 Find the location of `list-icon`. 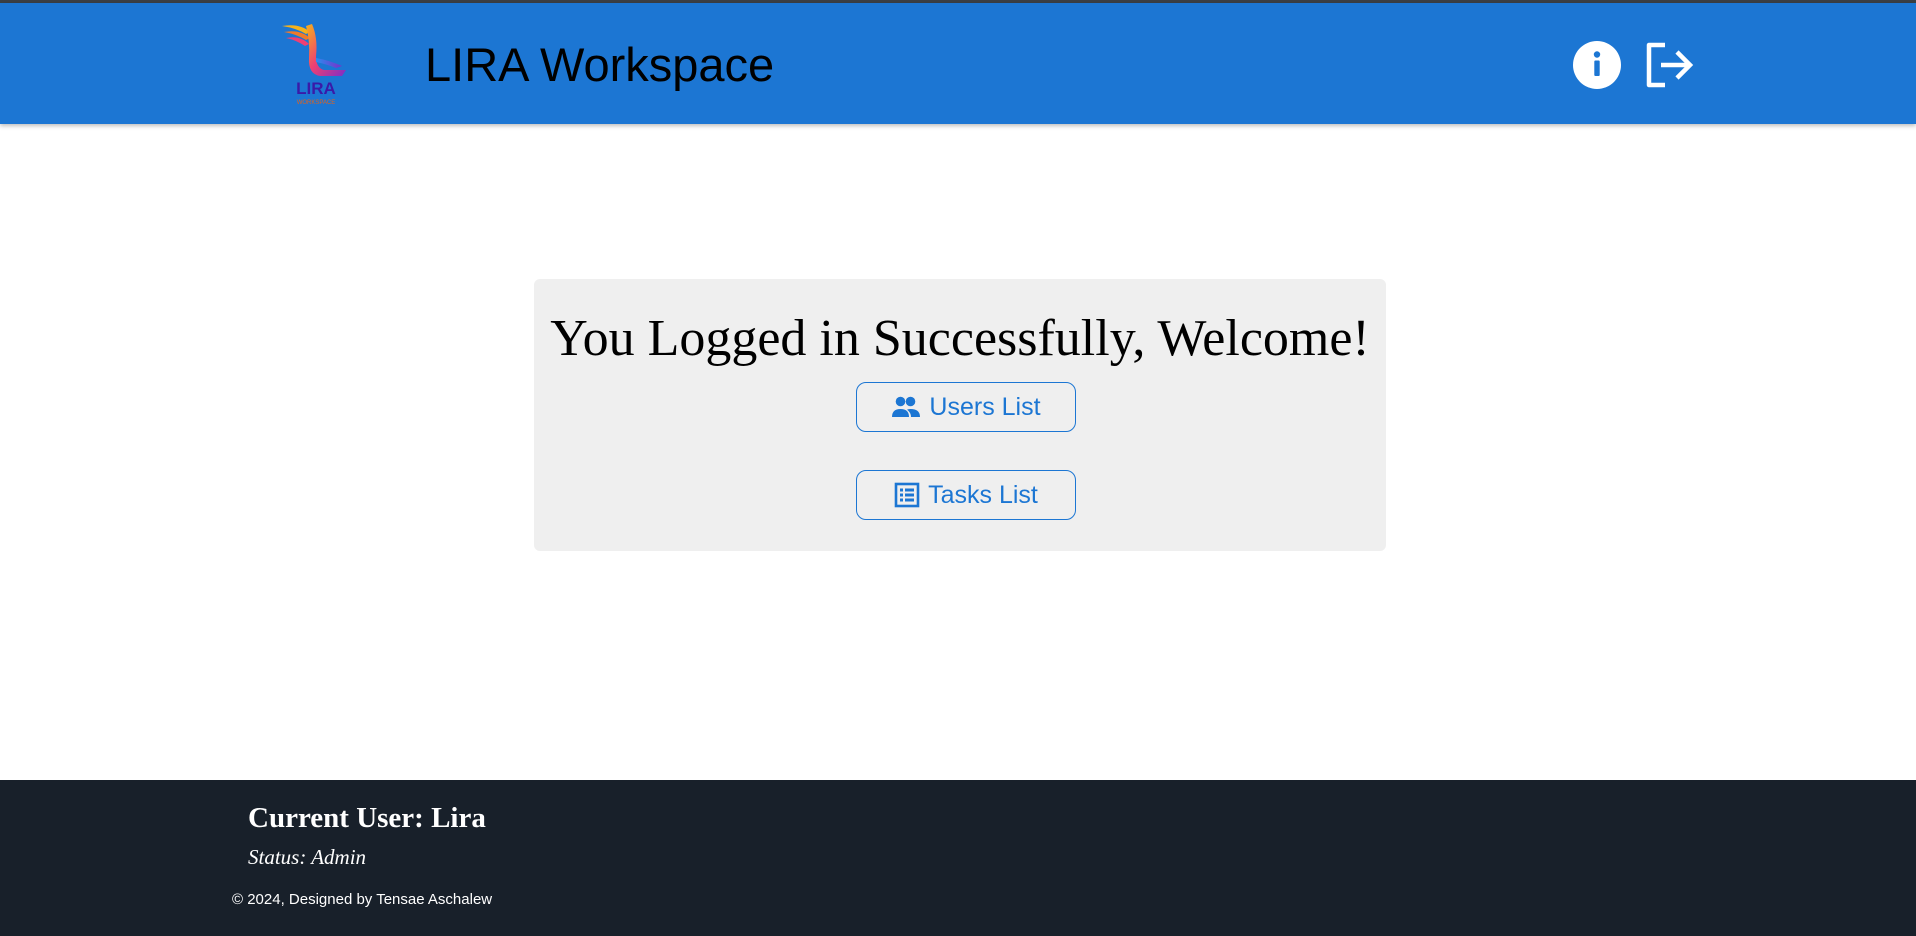

list-icon is located at coordinates (907, 495).